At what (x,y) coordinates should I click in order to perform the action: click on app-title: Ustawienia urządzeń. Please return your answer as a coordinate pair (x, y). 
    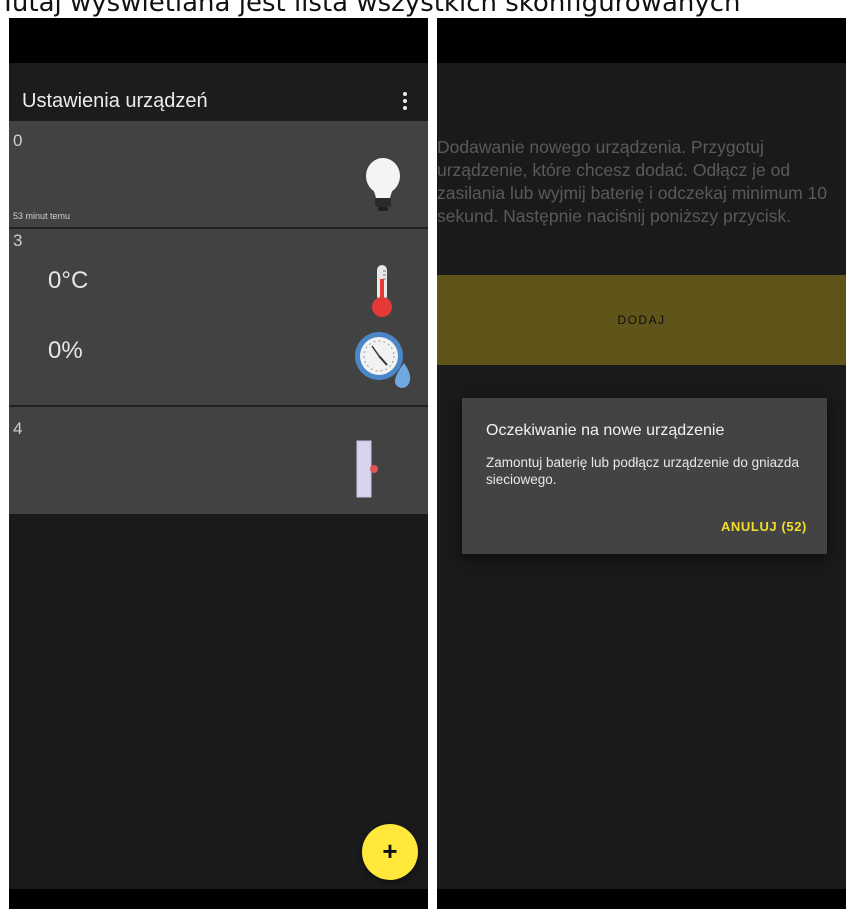
    Looking at the image, I should click on (115, 101).